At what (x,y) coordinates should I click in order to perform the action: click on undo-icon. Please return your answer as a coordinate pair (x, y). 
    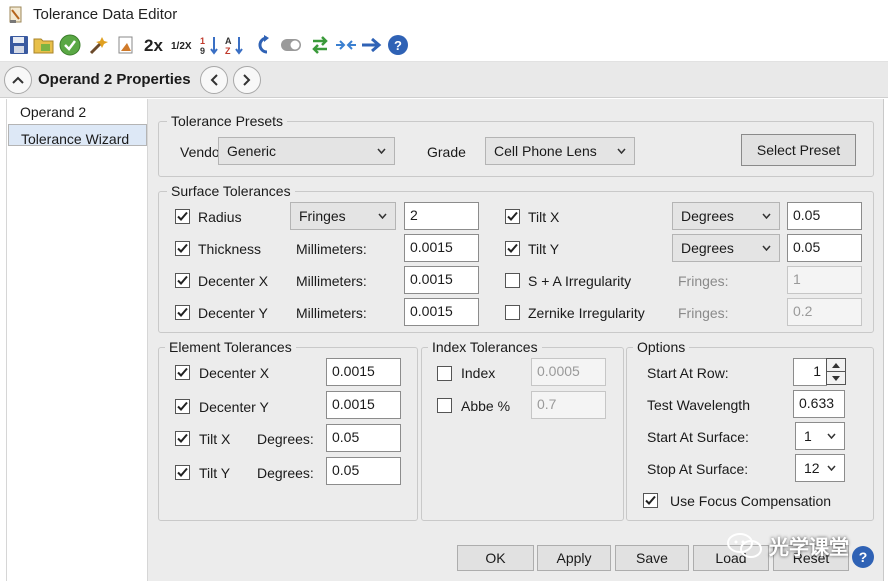
    Looking at the image, I should click on (263, 45).